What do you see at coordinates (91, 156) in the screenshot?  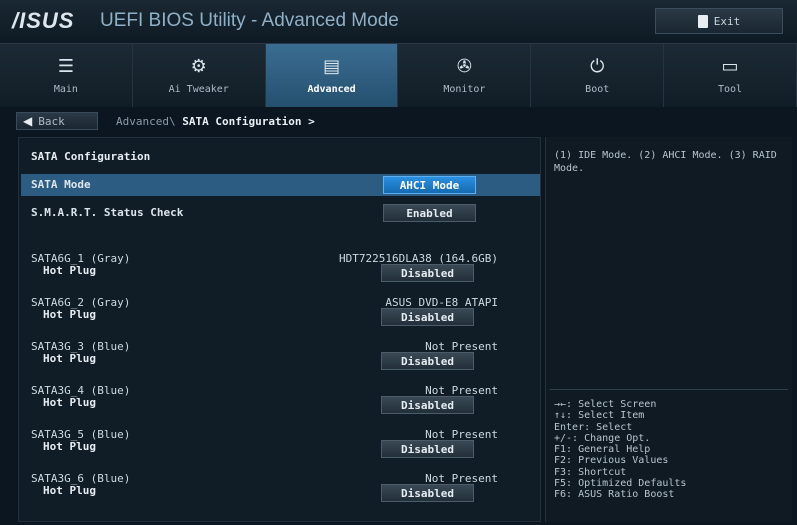 I see `page-title: SATA Configuration` at bounding box center [91, 156].